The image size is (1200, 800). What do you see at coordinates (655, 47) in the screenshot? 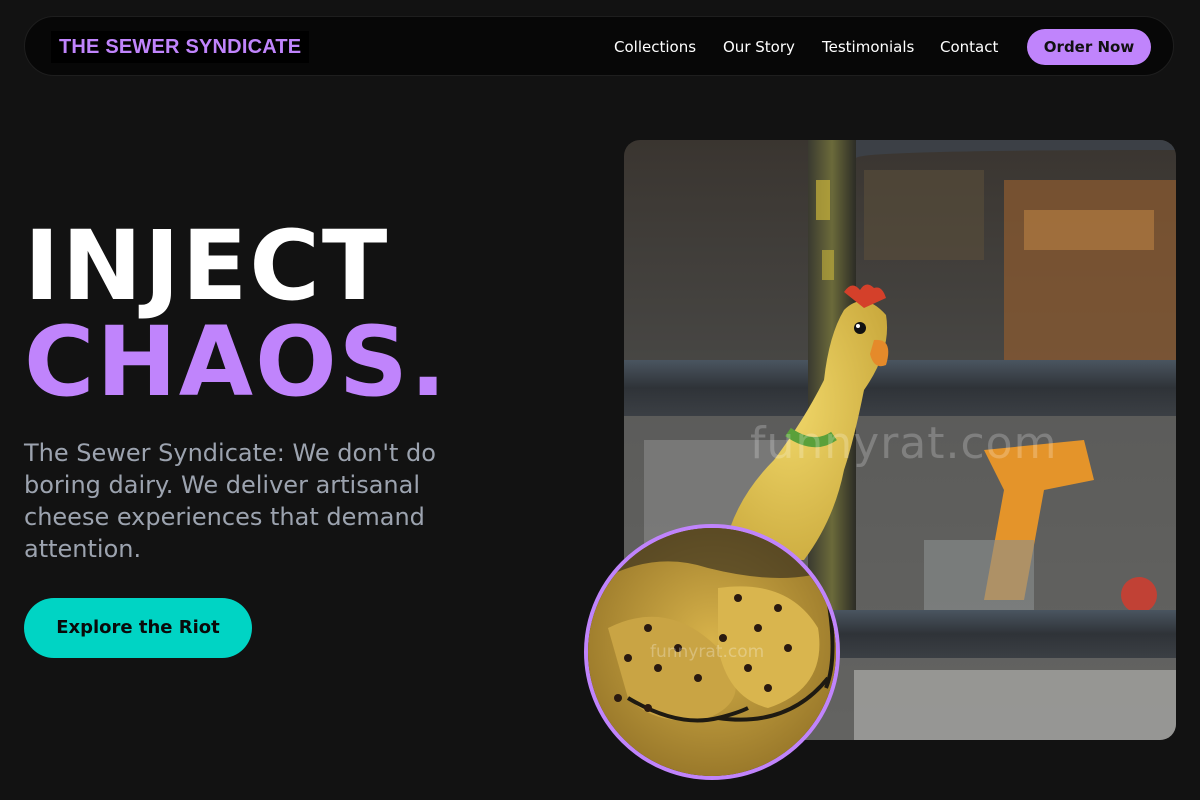
I see `nav-link-collections: Collections` at bounding box center [655, 47].